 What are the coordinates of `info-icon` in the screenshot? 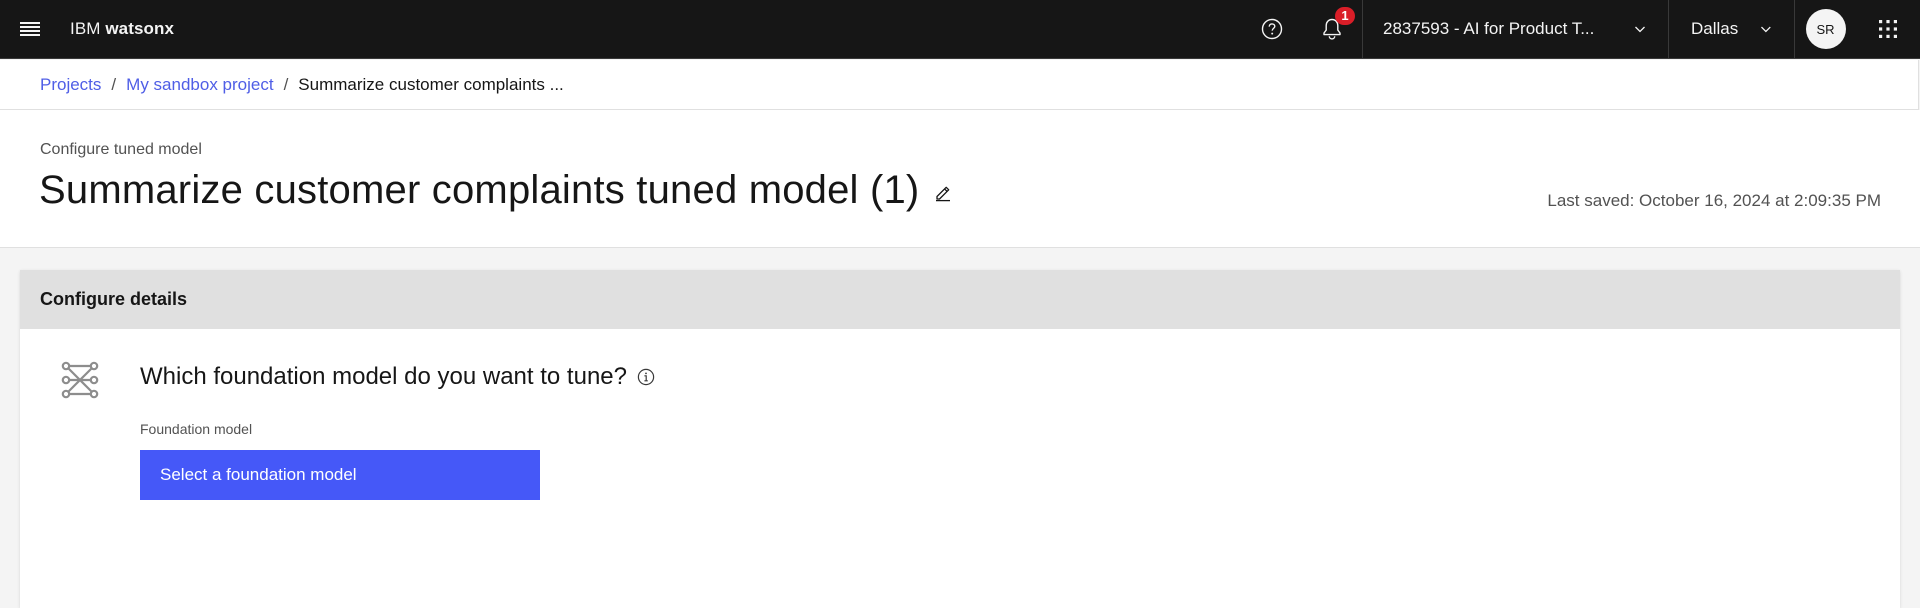 It's located at (646, 377).